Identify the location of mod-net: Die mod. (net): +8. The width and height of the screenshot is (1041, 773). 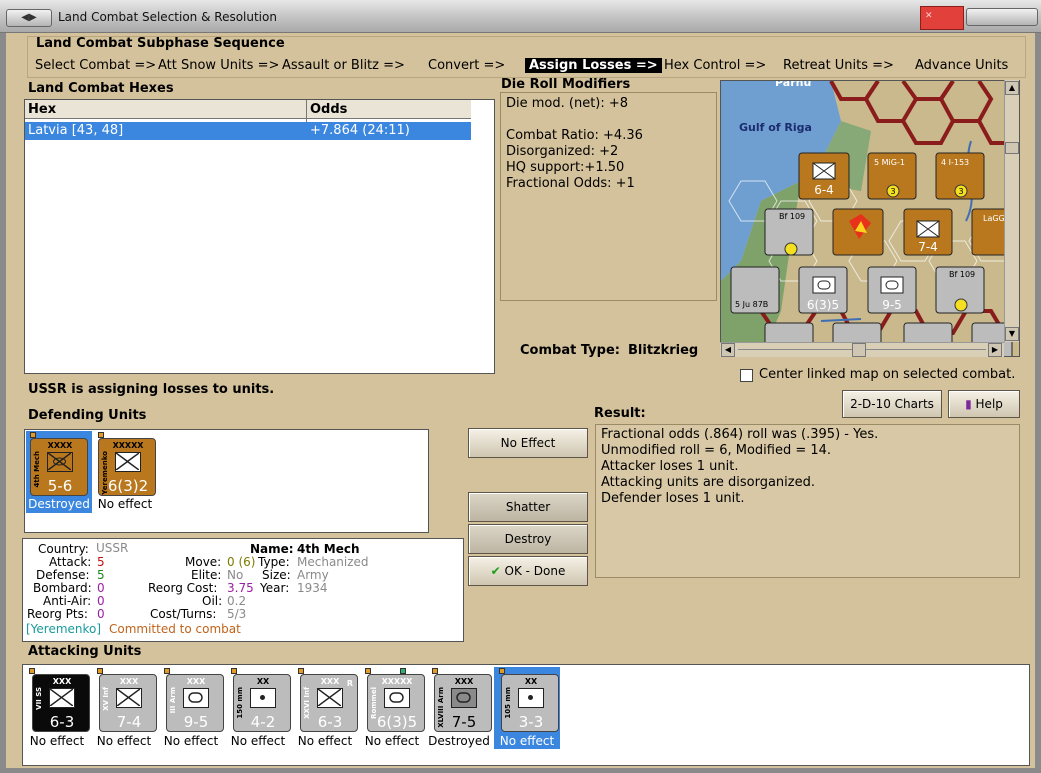
(567, 103).